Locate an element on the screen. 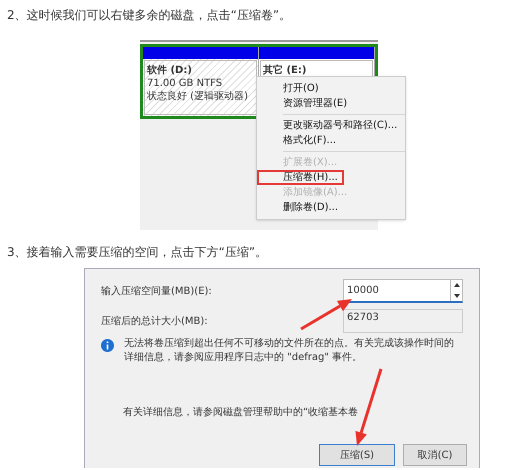 The image size is (521, 470). shrink-amount-field: 10000 is located at coordinates (403, 291).